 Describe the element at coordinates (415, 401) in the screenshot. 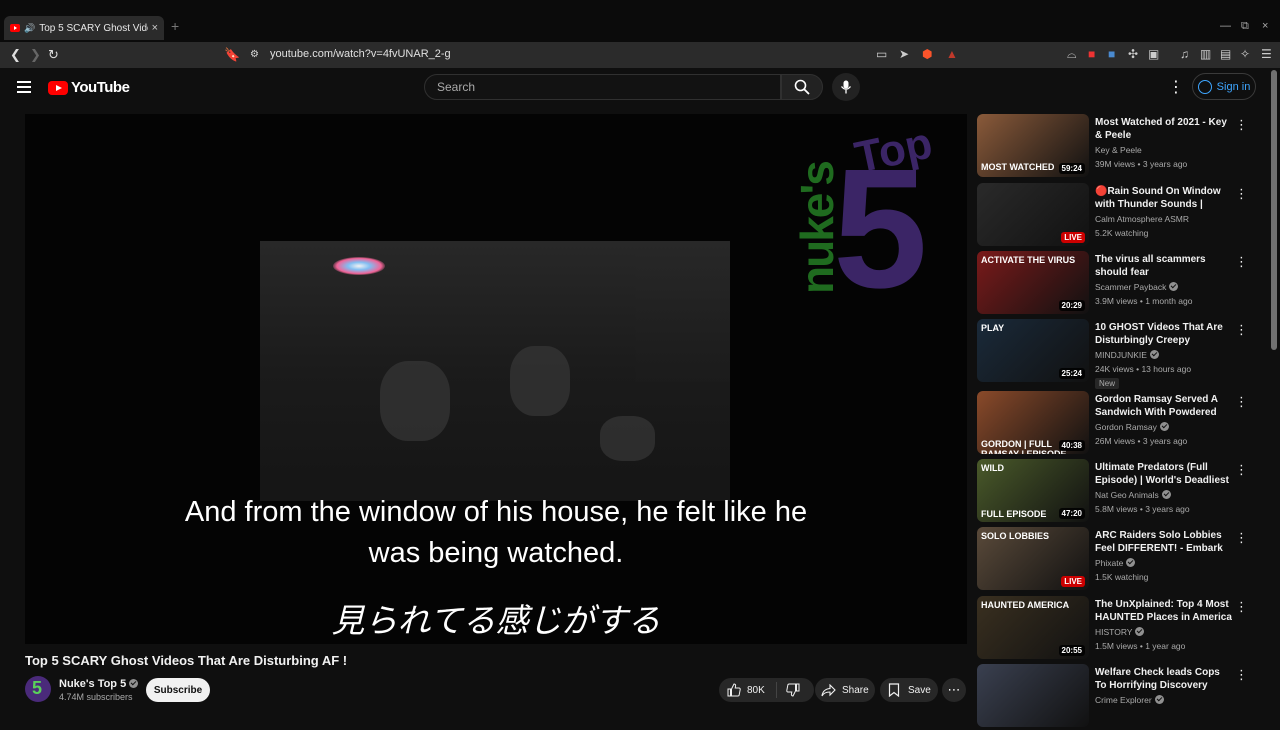

I see `figure-shadow` at that location.